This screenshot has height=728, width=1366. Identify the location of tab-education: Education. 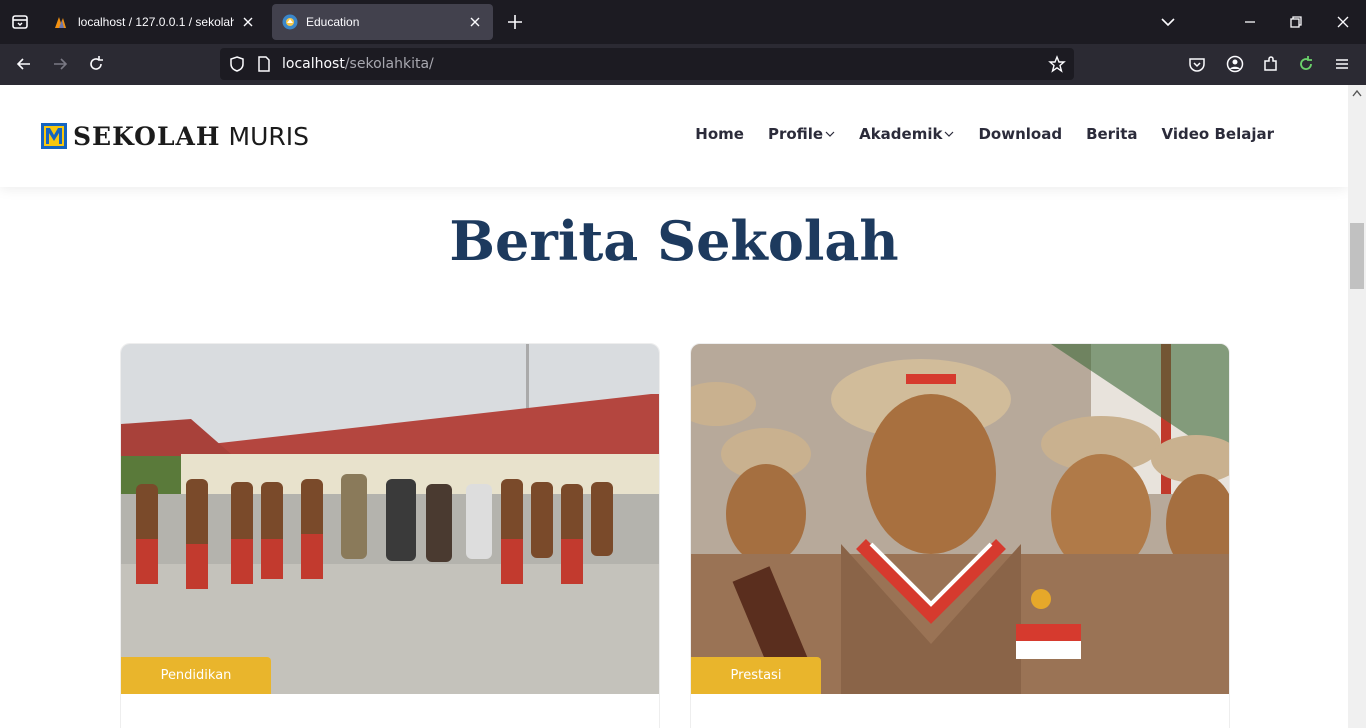
(382, 22).